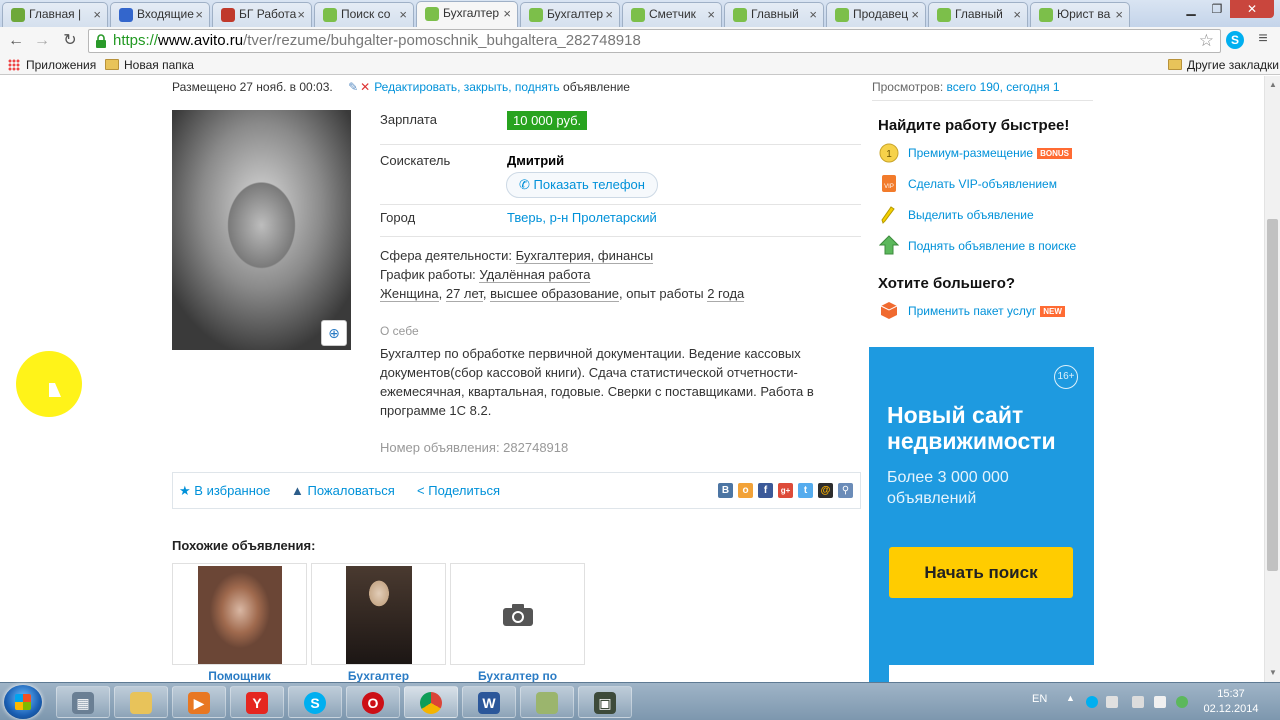 Image resolution: width=1280 pixels, height=720 pixels. I want to click on tab-prodavec: Продавец ×, so click(876, 14).